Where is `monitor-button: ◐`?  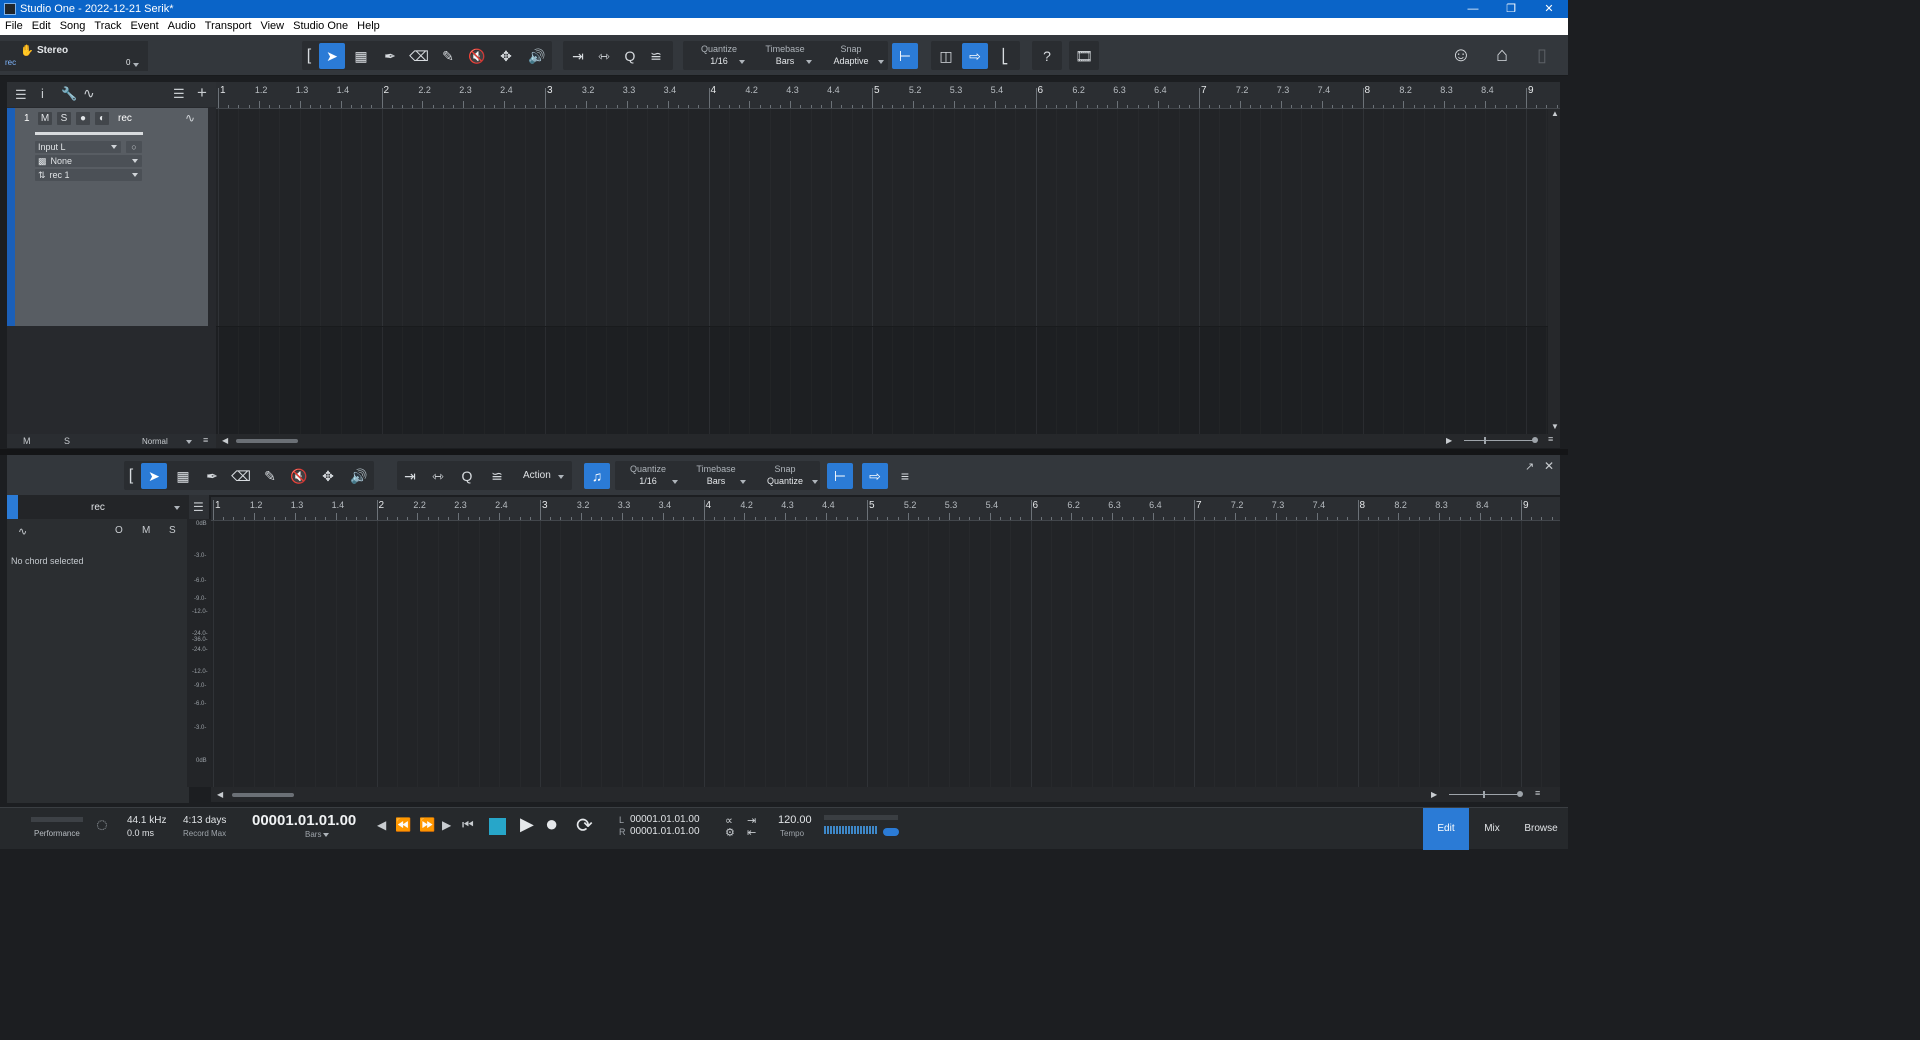 monitor-button: ◐ is located at coordinates (102, 118).